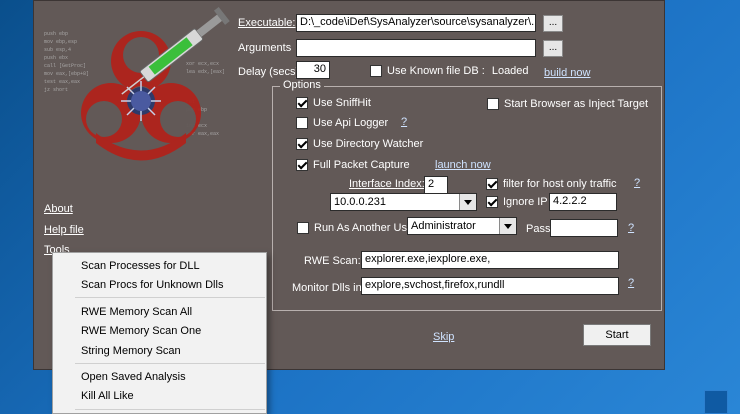  What do you see at coordinates (637, 183) in the screenshot?
I see `filter-host-help-link: ?` at bounding box center [637, 183].